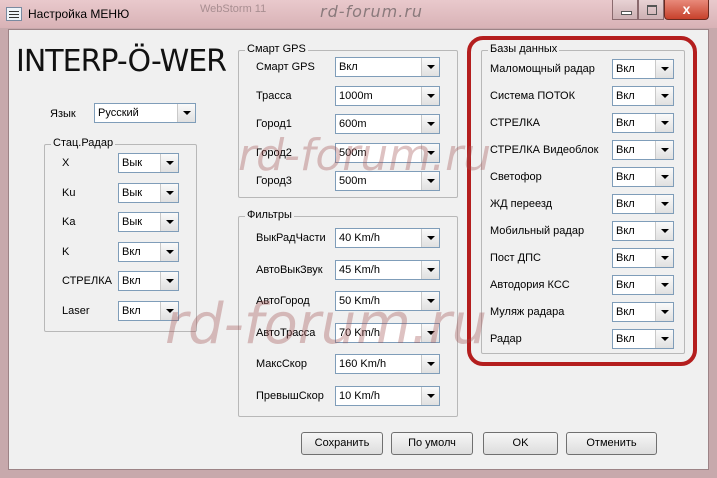 Image resolution: width=717 pixels, height=478 pixels. I want to click on stat-radar-row-label: Laser, so click(76, 310).